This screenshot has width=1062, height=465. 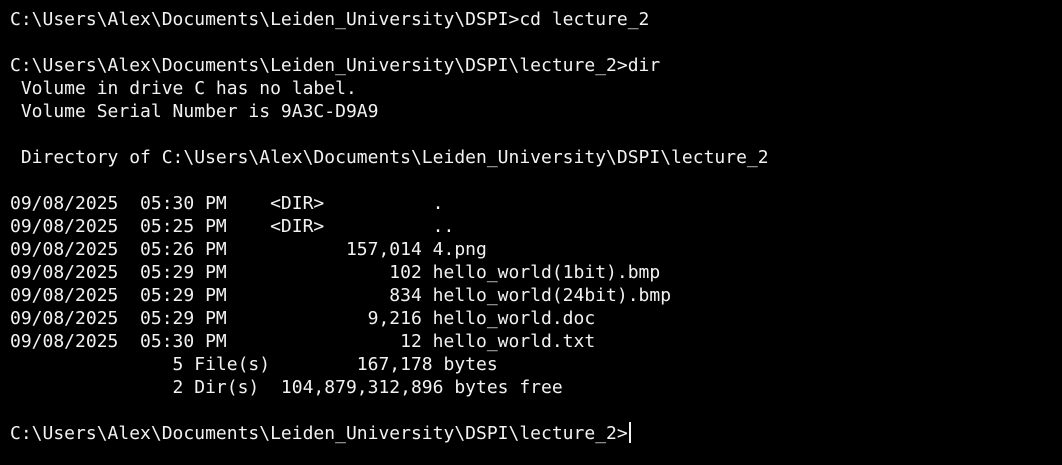 What do you see at coordinates (303, 341) in the screenshot?
I see `file-entry: 09/08/2025 05:30 PM 12 hello_world.txt` at bounding box center [303, 341].